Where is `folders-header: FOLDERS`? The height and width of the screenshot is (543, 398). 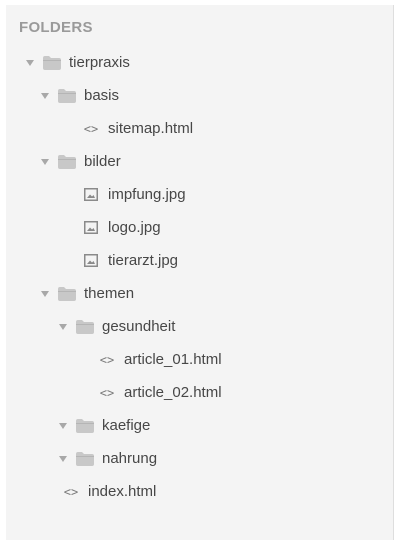 folders-header: FOLDERS is located at coordinates (56, 27).